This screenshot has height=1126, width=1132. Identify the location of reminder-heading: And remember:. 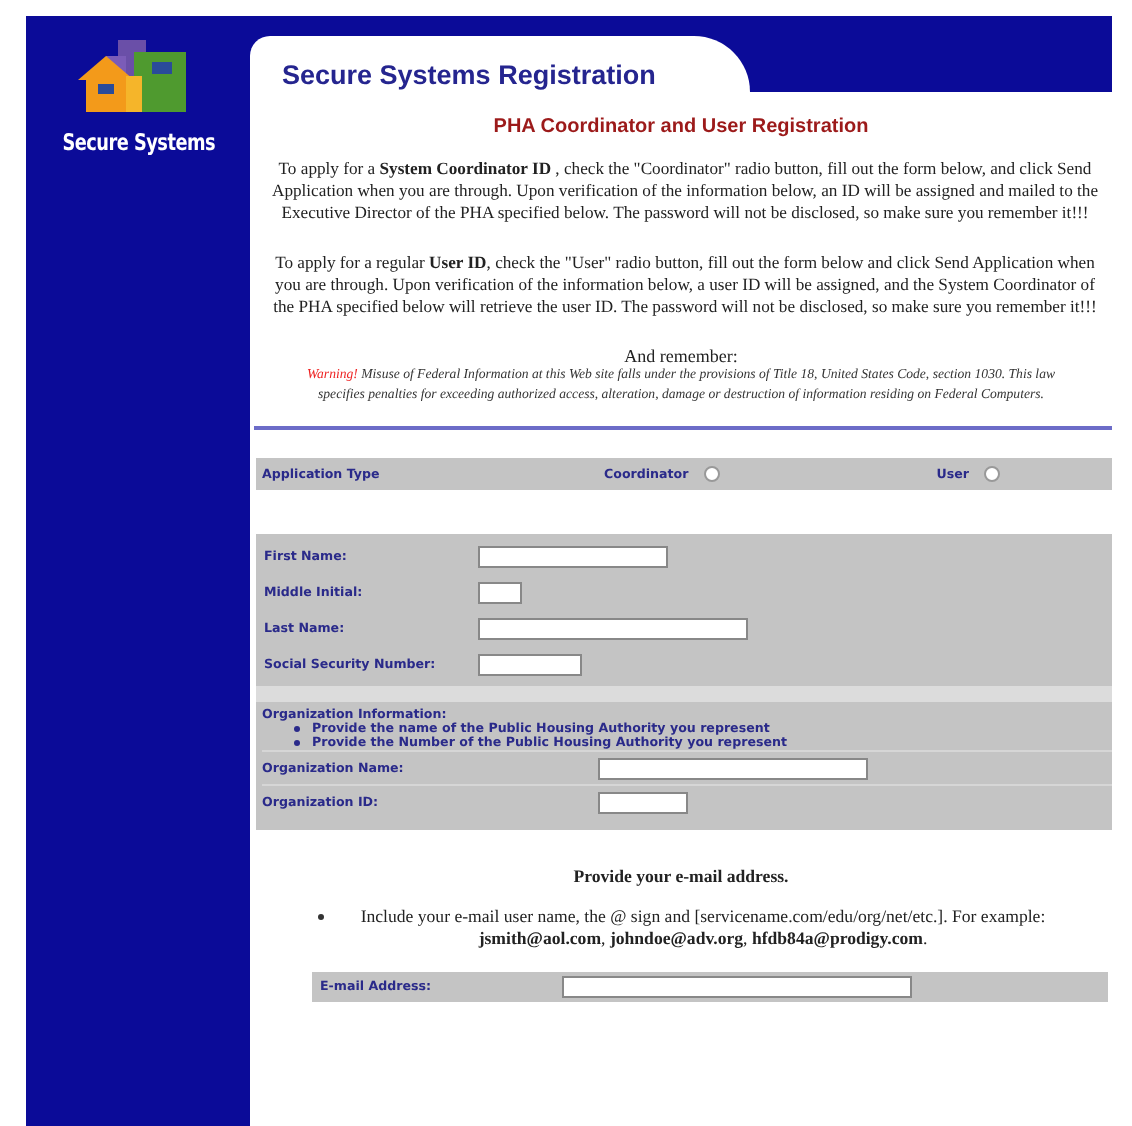
(681, 356).